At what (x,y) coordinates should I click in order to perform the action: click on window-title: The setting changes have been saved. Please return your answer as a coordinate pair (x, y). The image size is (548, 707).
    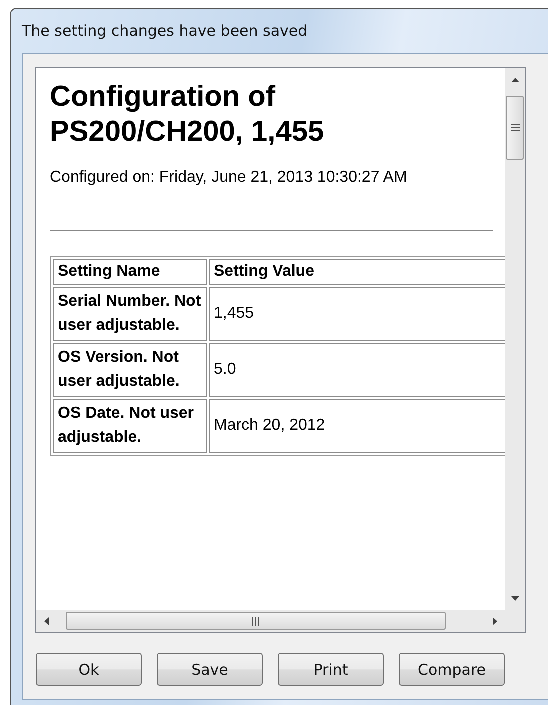
    Looking at the image, I should click on (165, 31).